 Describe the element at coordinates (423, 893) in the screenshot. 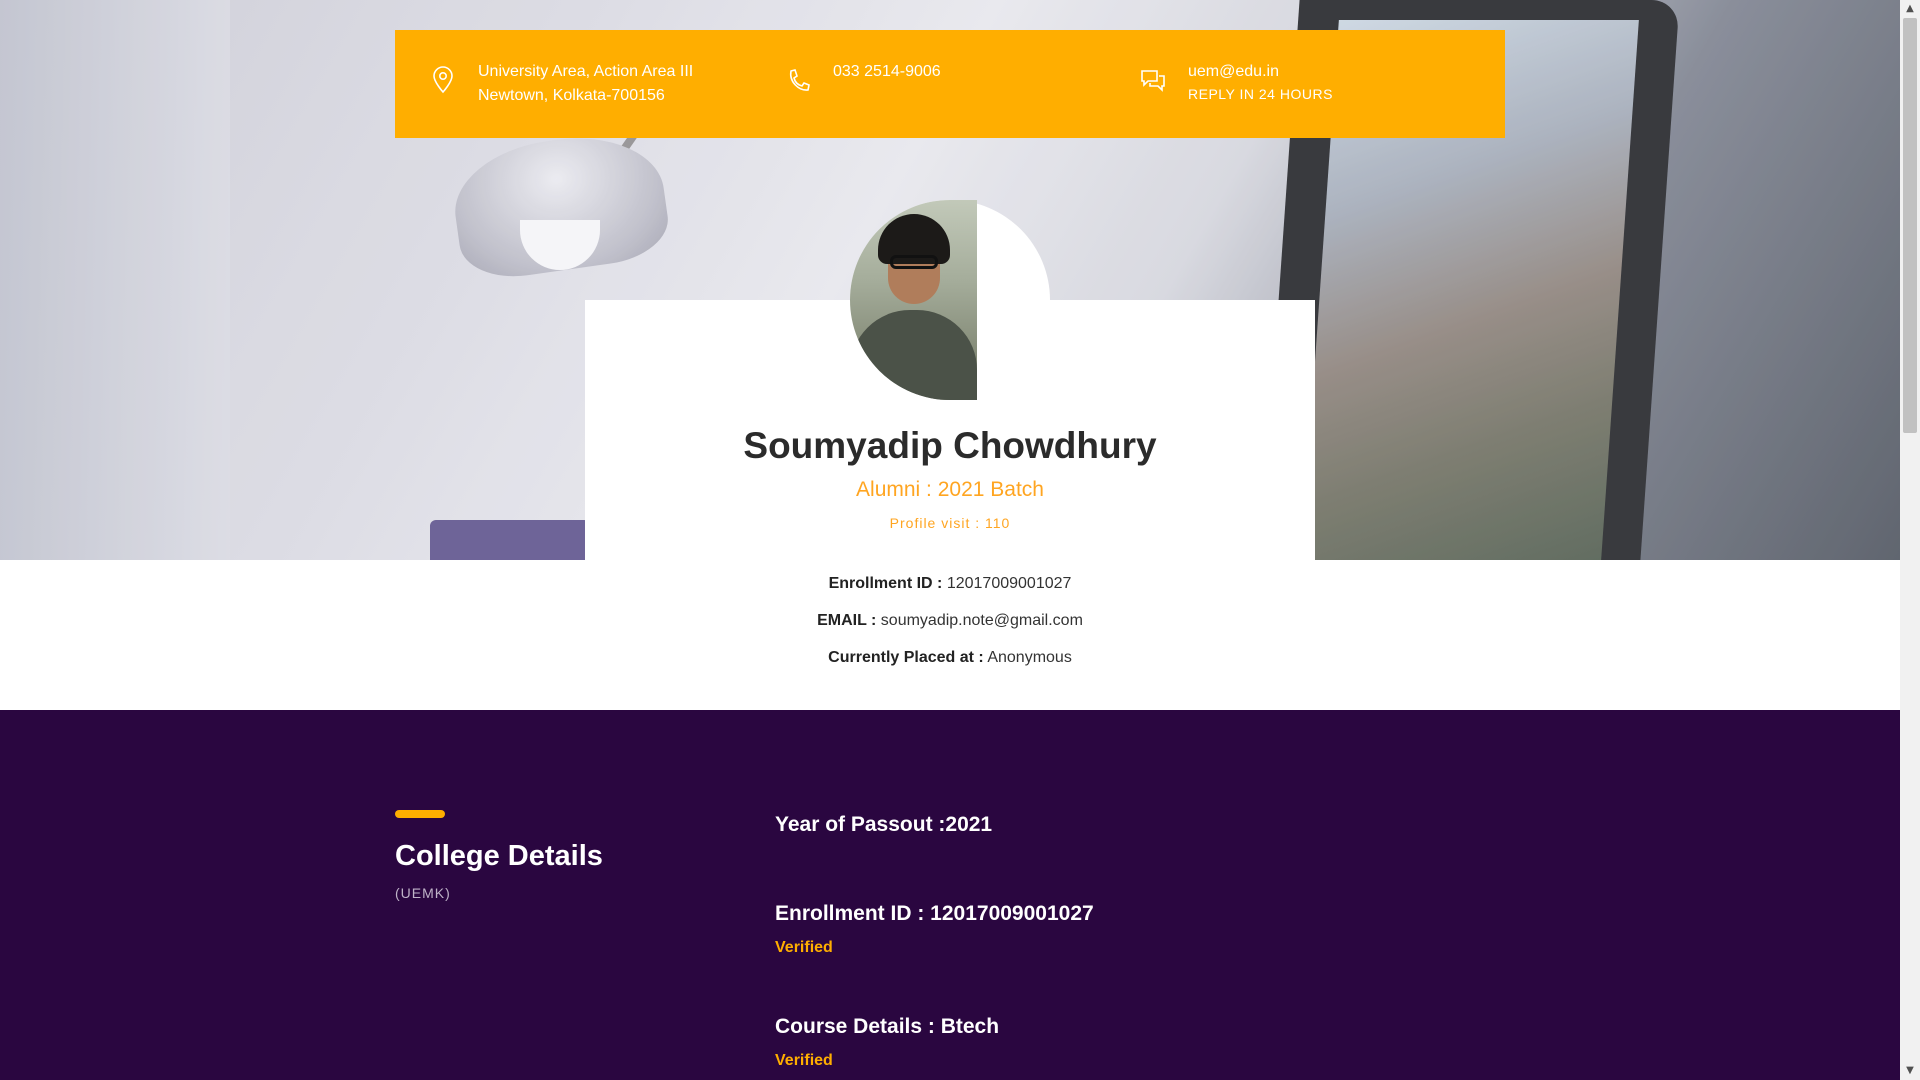

I see `college-details-subtitle: (UEMK)` at that location.